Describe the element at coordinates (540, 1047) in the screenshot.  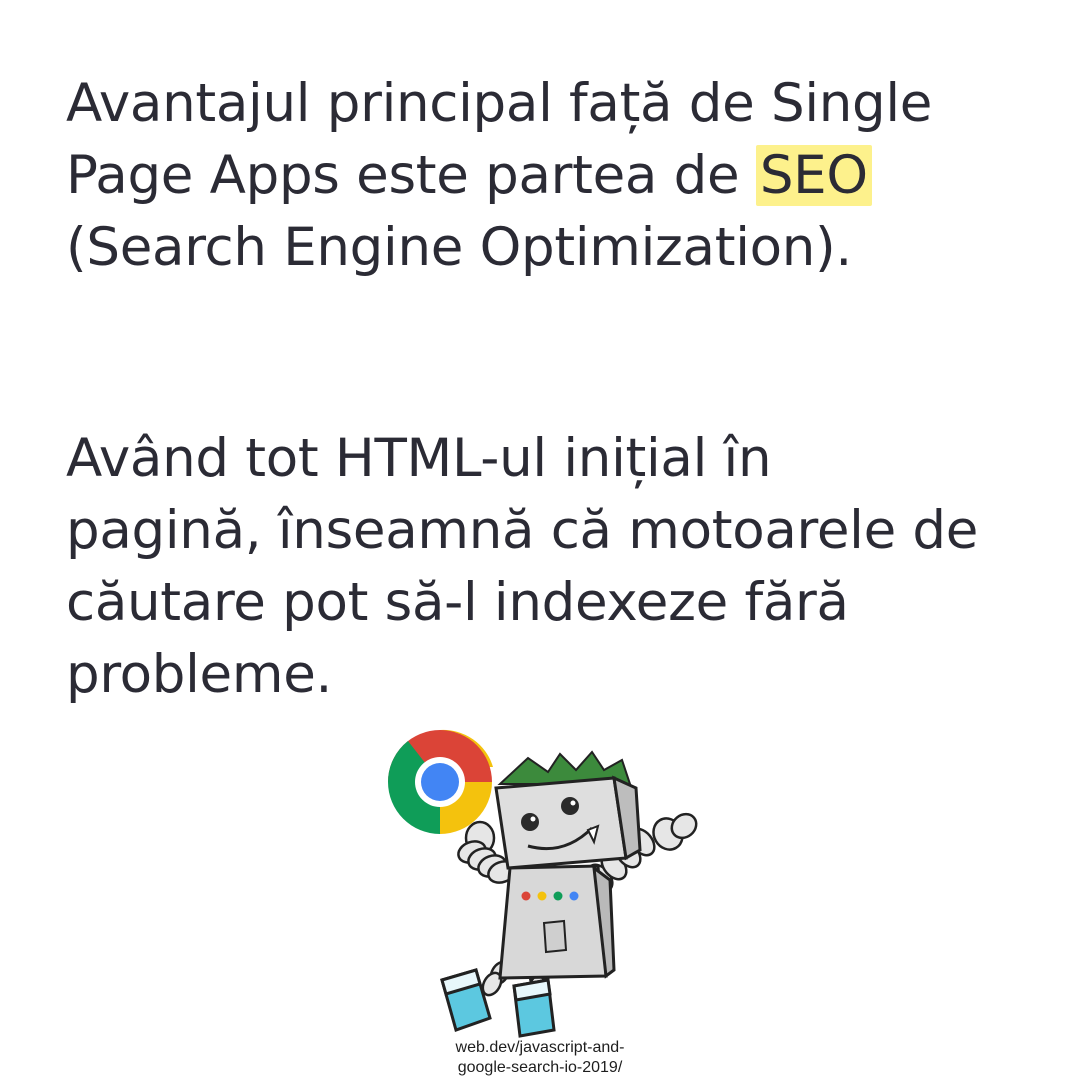
I see `caption-line1: web.dev/javascript-and-` at that location.